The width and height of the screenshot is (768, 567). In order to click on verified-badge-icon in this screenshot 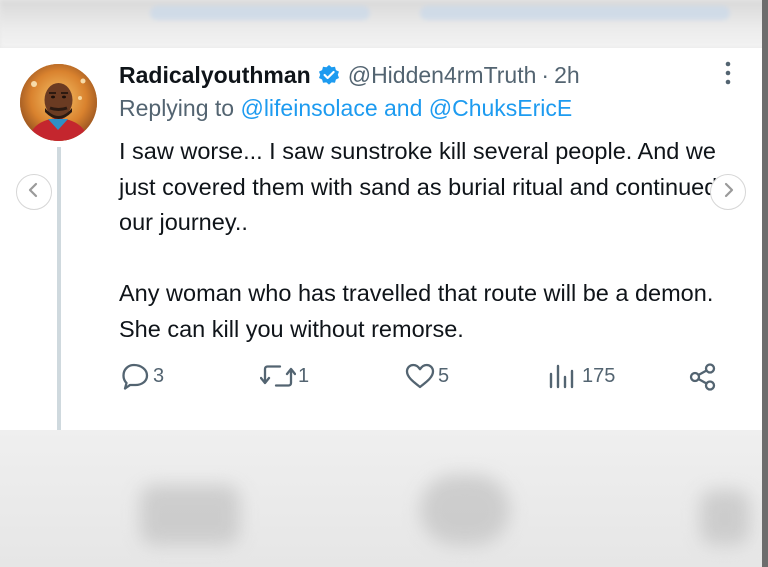, I will do `click(329, 75)`.